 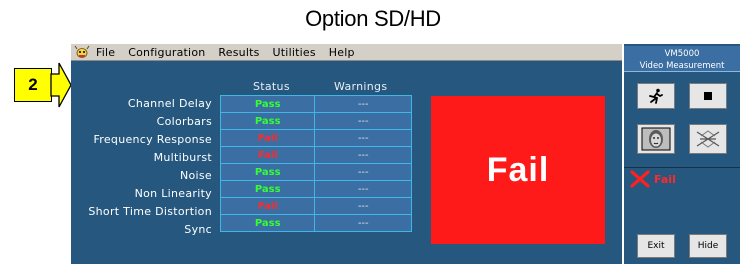 I want to click on panel-title-model: VM5000, so click(x=682, y=54).